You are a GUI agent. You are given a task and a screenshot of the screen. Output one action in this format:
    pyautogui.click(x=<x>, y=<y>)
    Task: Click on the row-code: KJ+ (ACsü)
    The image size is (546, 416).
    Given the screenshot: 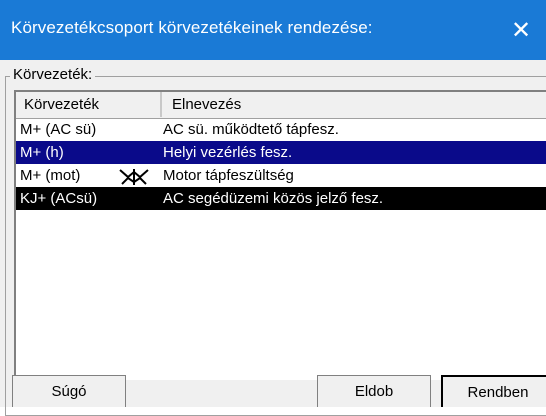 What is the action you would take?
    pyautogui.click(x=59, y=198)
    